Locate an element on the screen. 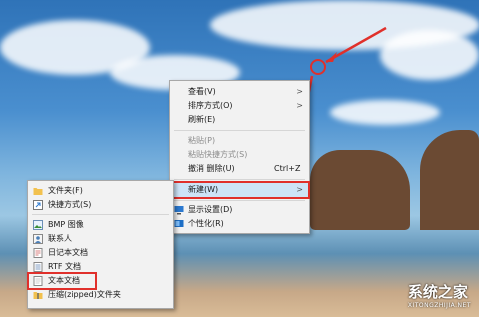  menu-item-shortcut: Ctrl+Z is located at coordinates (287, 168).